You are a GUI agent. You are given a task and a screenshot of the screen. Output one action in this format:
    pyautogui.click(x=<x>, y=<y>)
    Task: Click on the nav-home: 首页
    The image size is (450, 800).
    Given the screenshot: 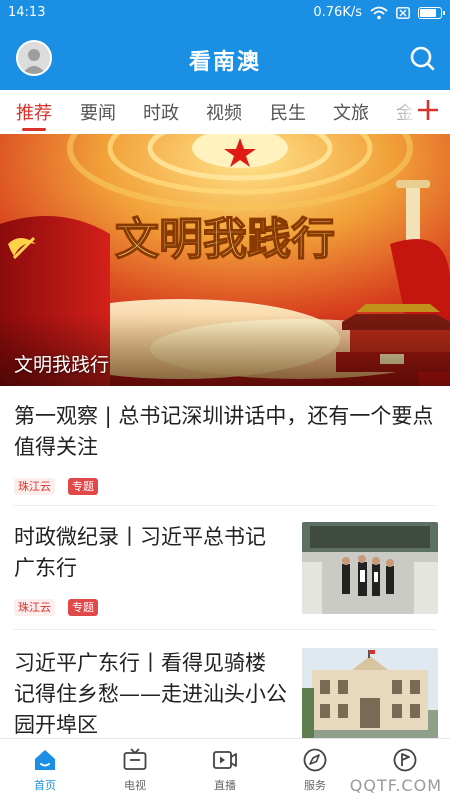 What is the action you would take?
    pyautogui.click(x=45, y=770)
    